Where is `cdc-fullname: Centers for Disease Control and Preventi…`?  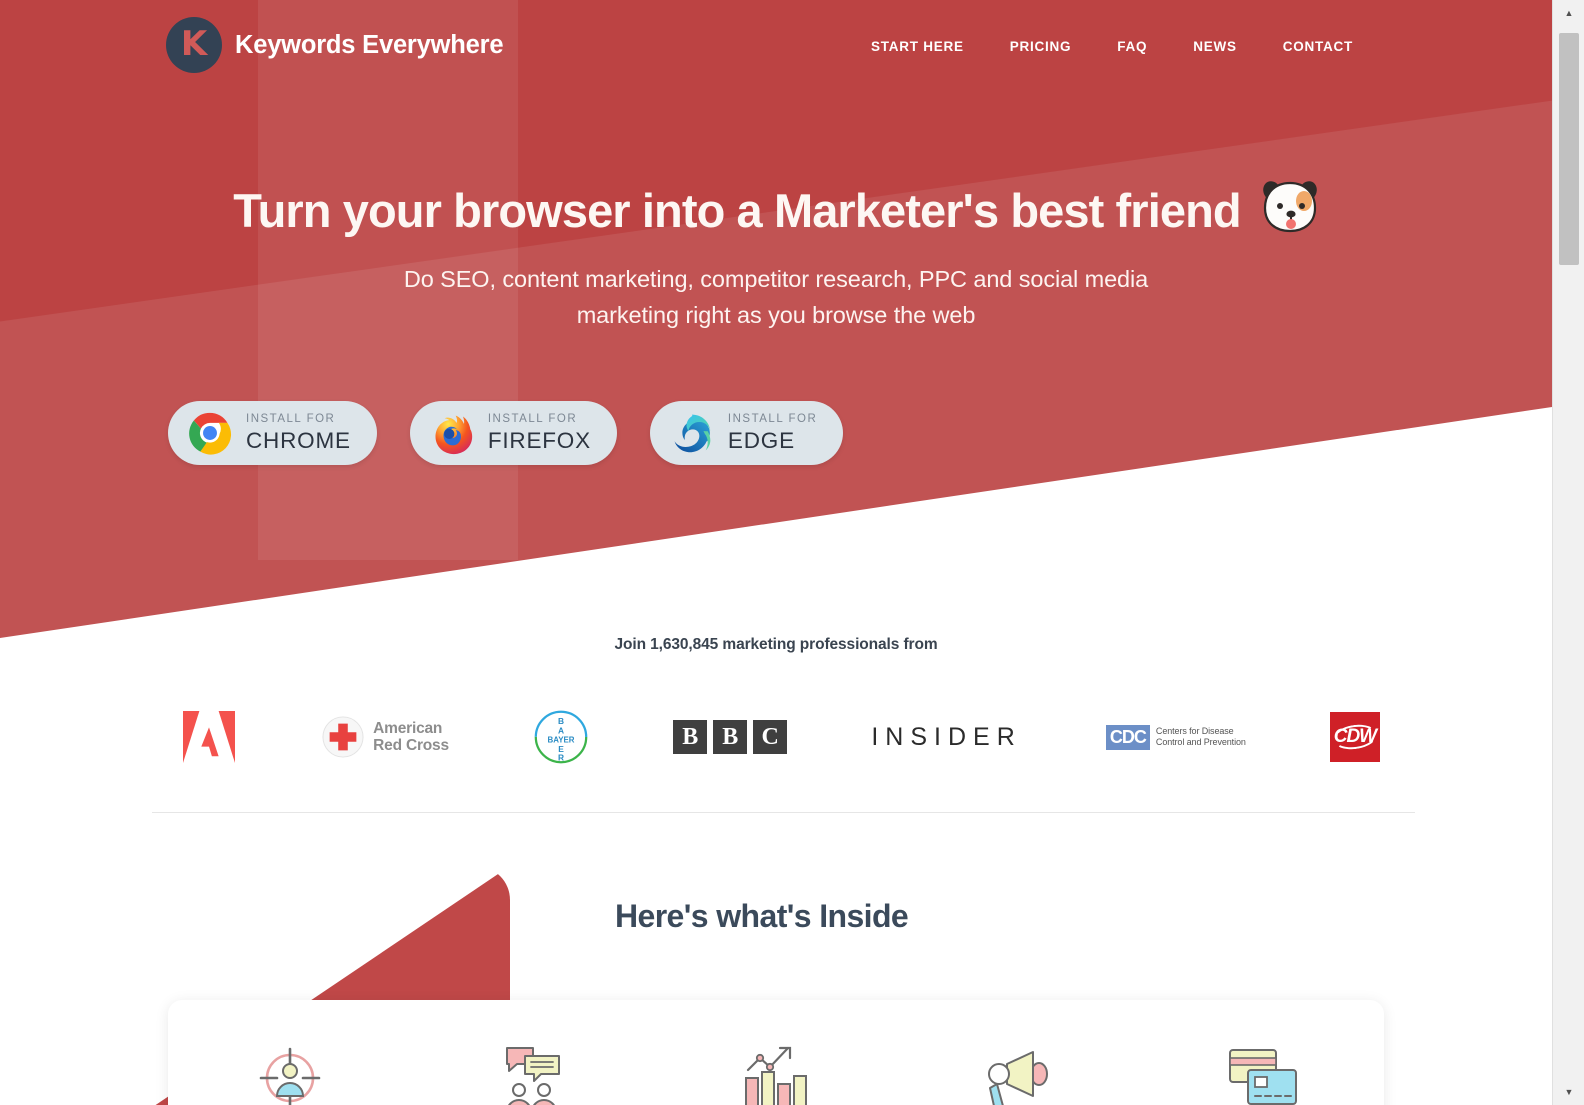 cdc-fullname: Centers for Disease Control and Preventi… is located at coordinates (1201, 737).